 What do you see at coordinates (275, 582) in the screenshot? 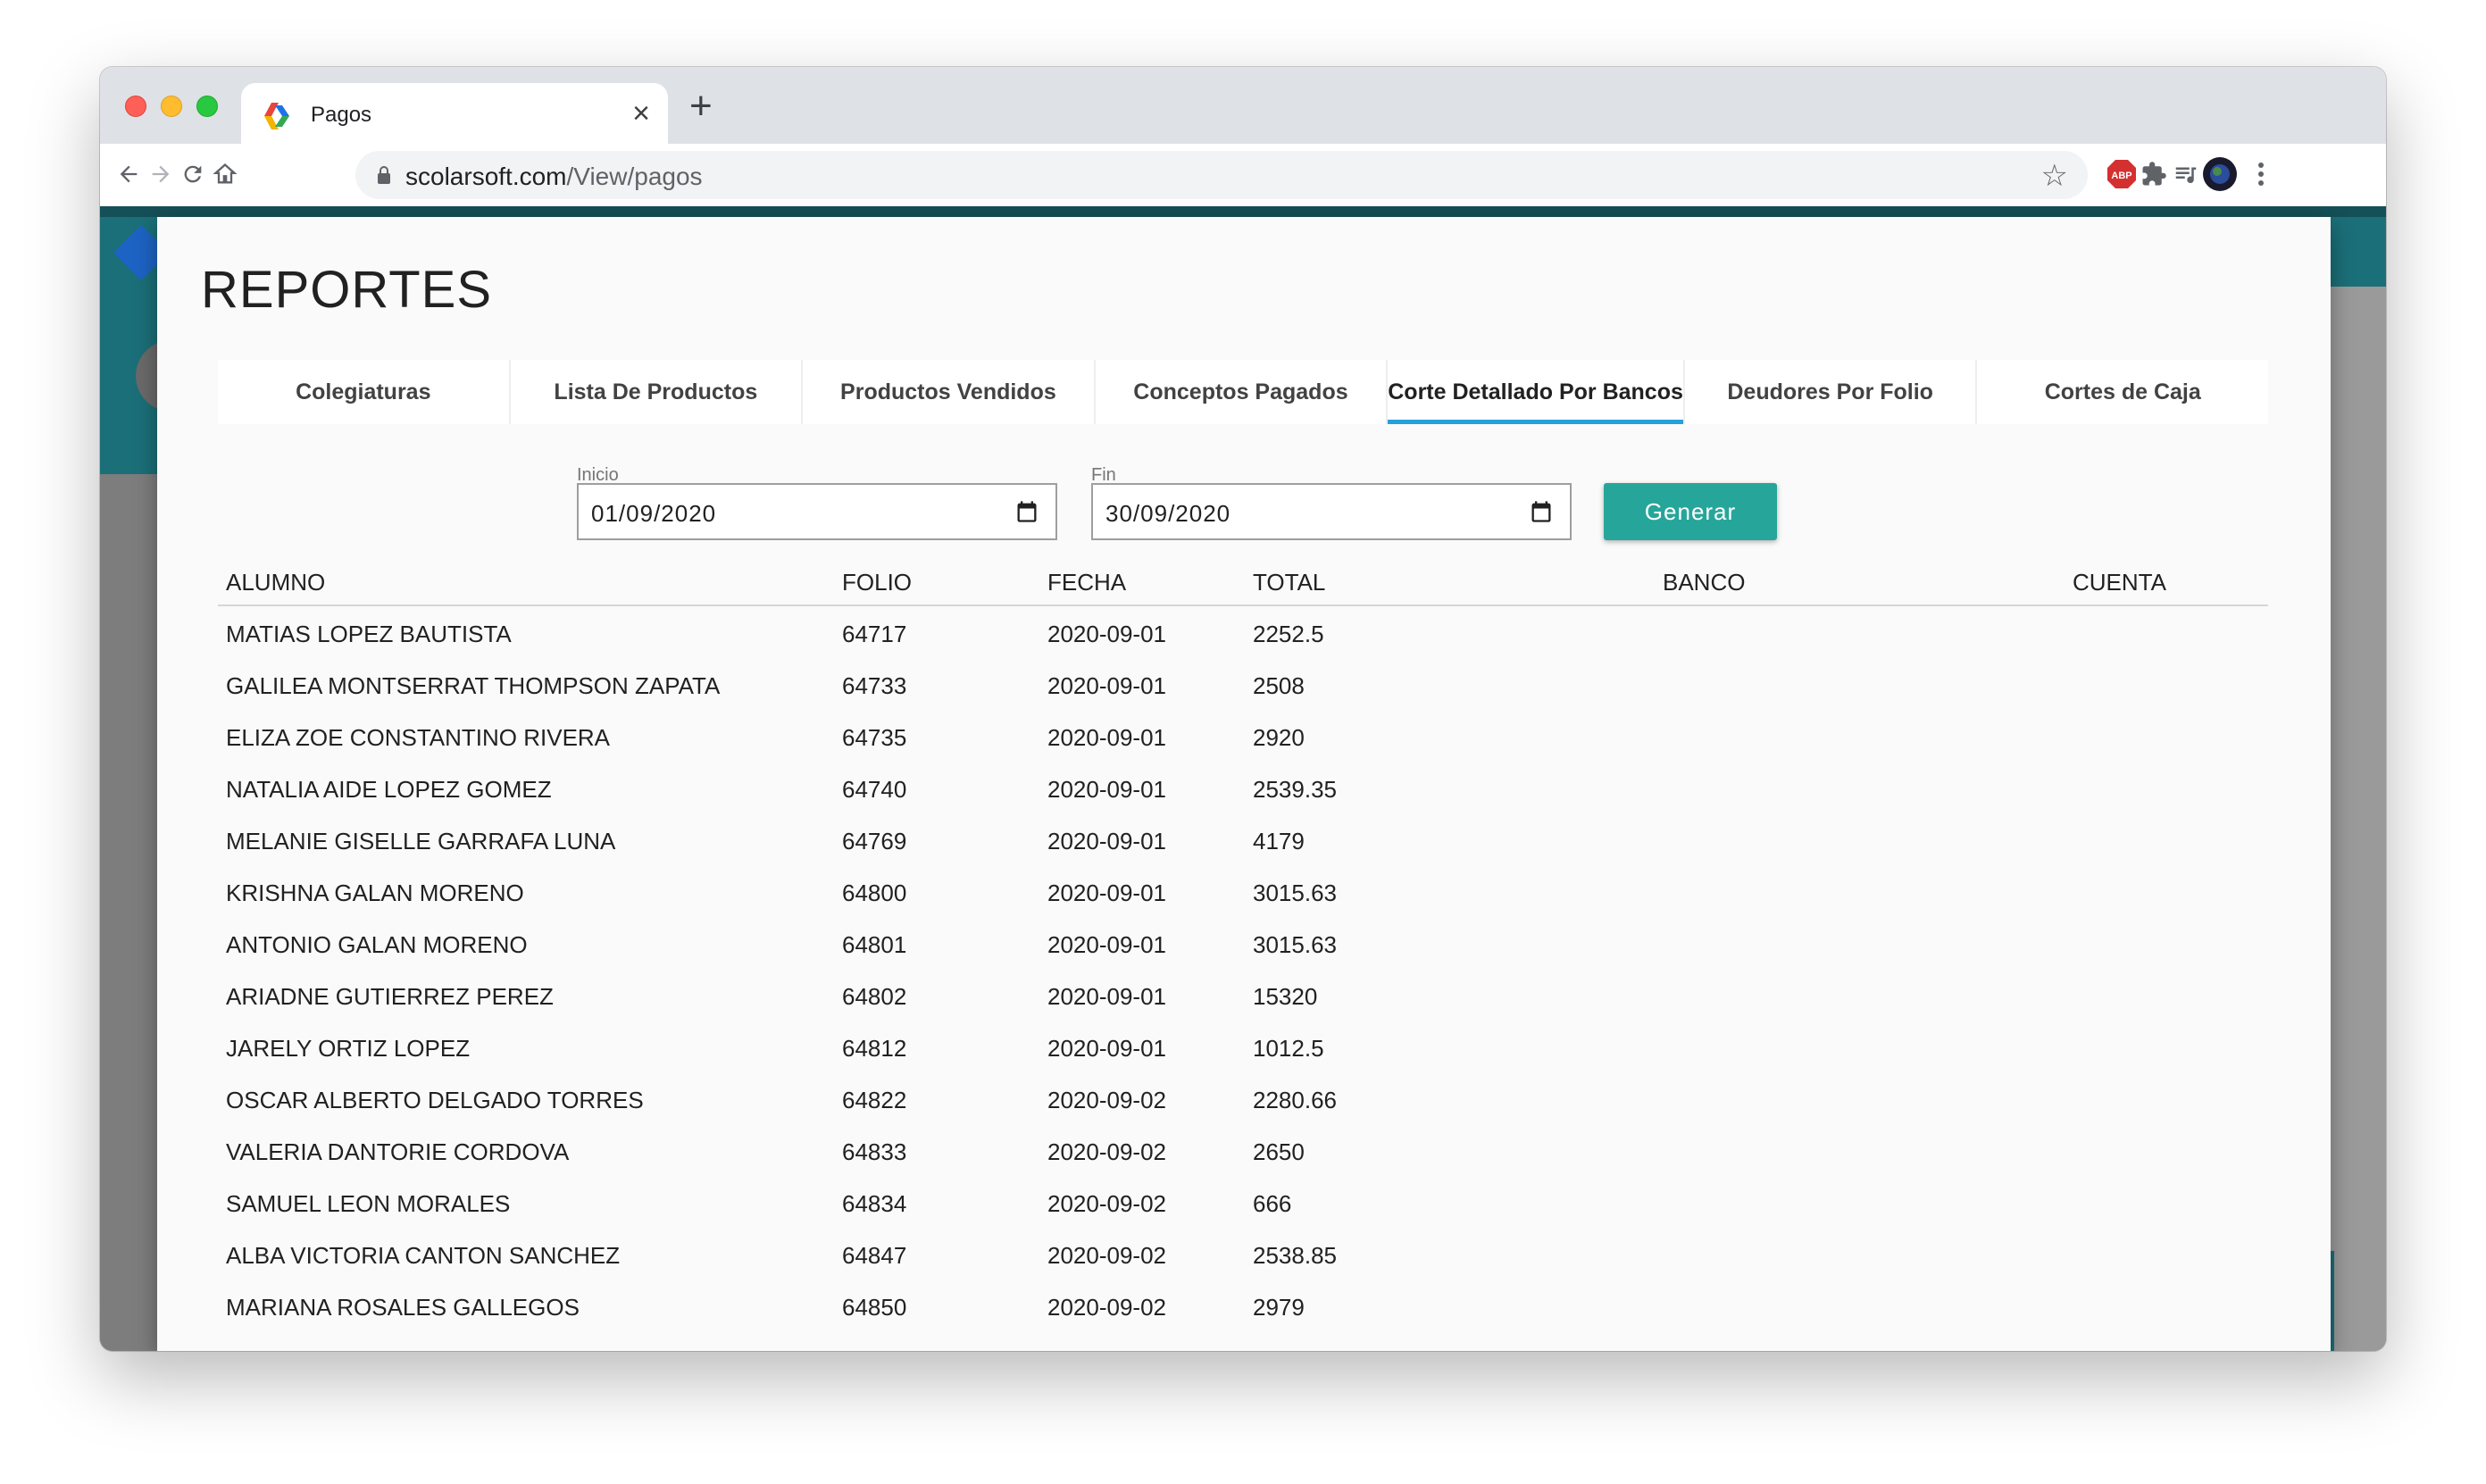
I see `column-header-alumno: ALUMNO` at bounding box center [275, 582].